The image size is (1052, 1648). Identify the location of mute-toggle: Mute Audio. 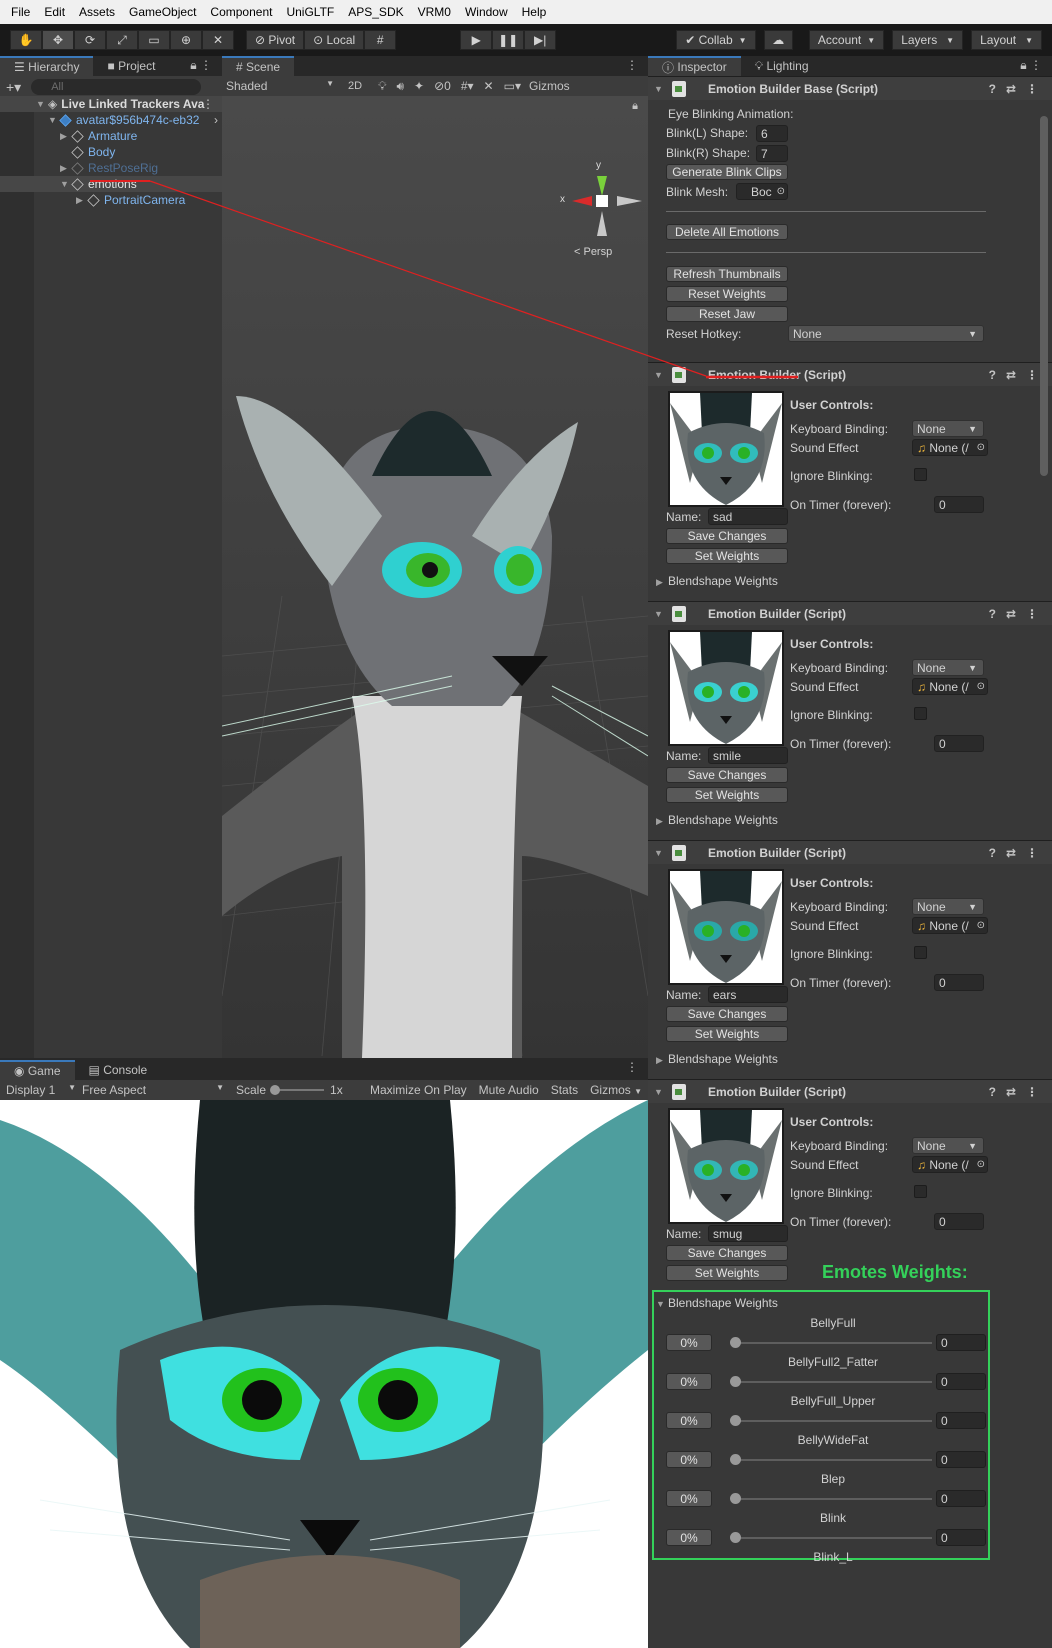
(509, 1090).